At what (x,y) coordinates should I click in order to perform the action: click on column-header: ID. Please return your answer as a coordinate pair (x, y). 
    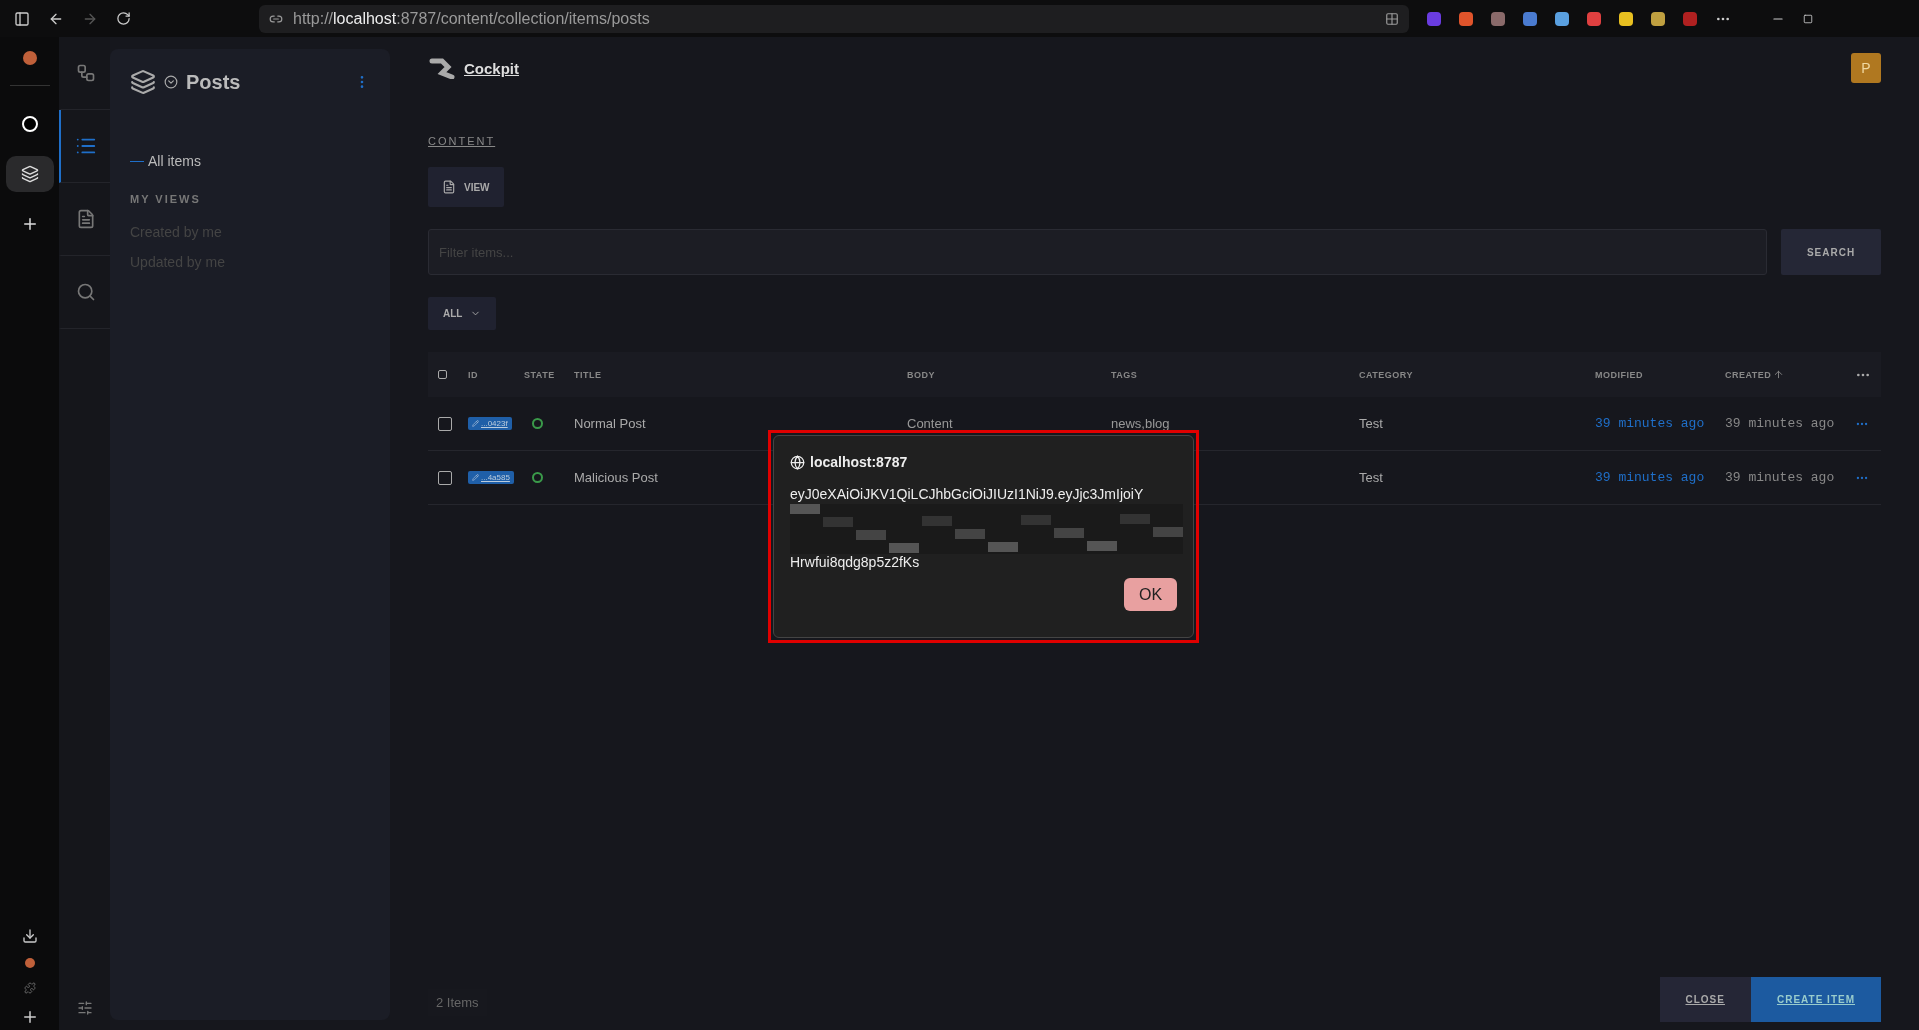
    Looking at the image, I should click on (496, 374).